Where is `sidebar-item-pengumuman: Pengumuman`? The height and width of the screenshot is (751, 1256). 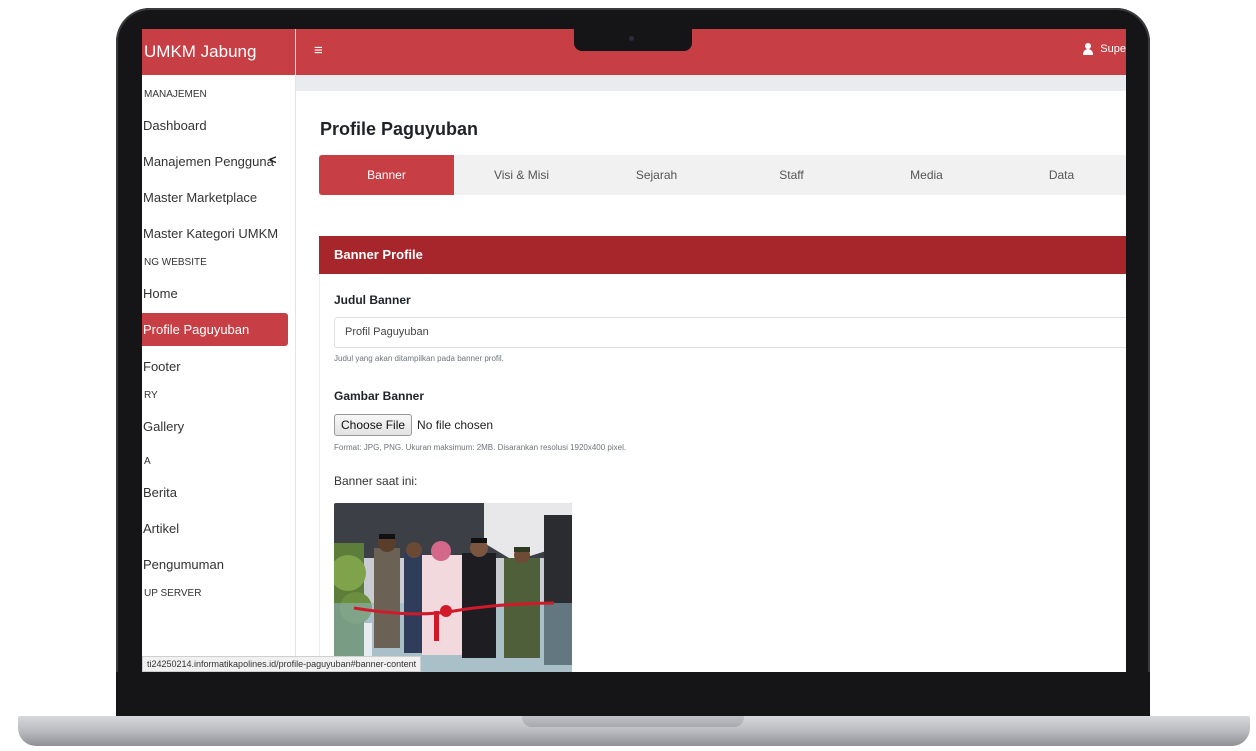
sidebar-item-pengumuman: Pengumuman is located at coordinates (218, 564).